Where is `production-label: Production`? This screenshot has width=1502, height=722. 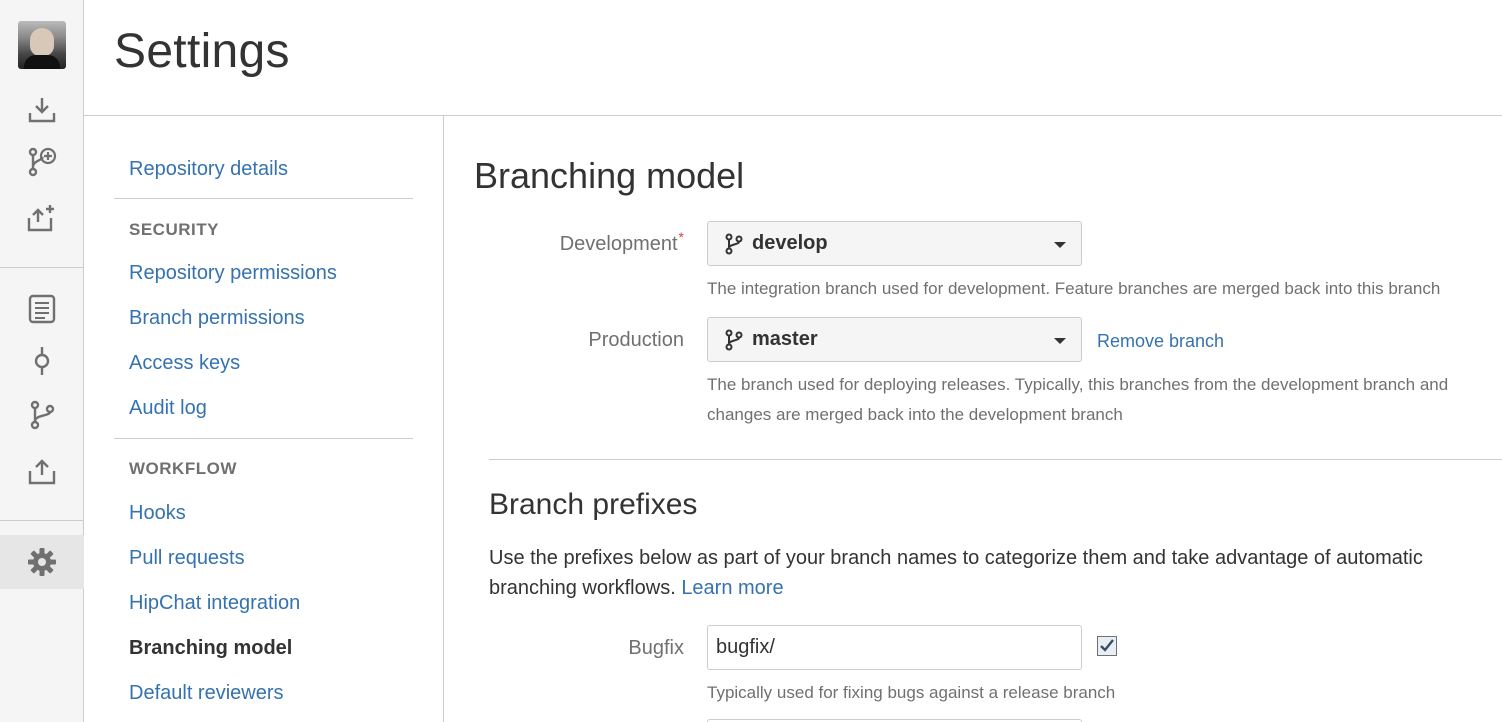
production-label: Production is located at coordinates (636, 340).